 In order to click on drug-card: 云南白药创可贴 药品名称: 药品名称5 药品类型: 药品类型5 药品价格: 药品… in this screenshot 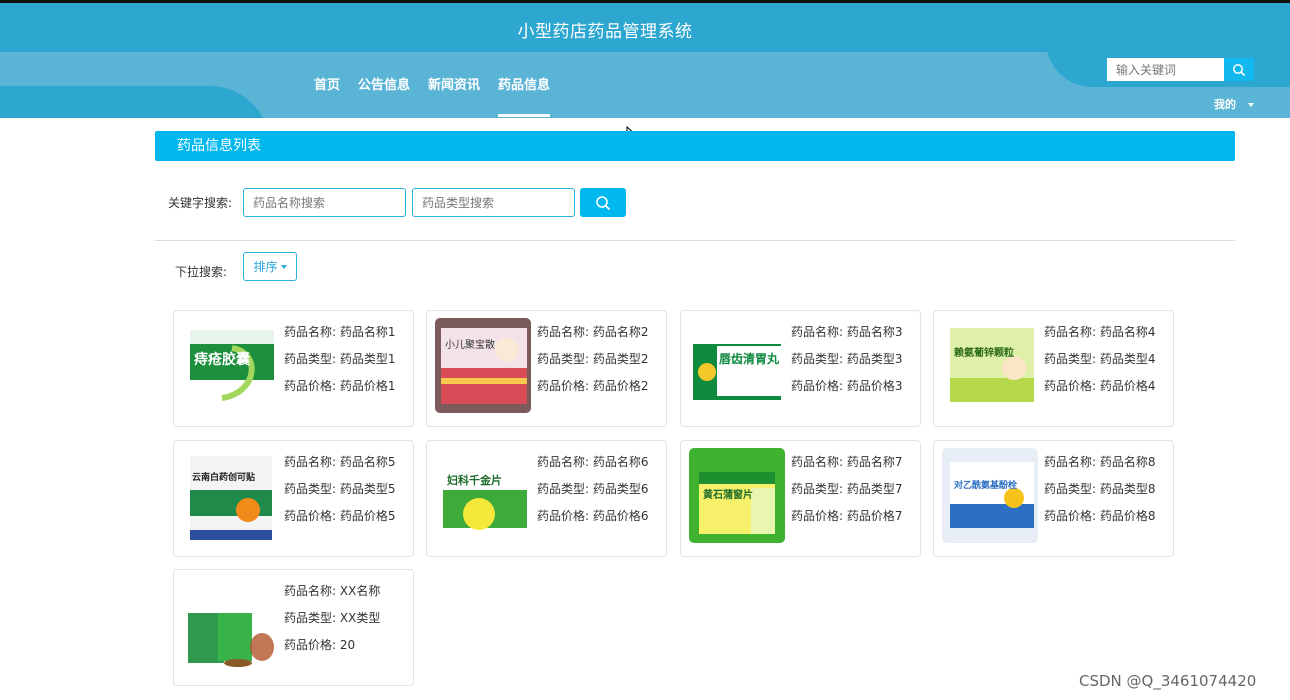, I will do `click(293, 498)`.